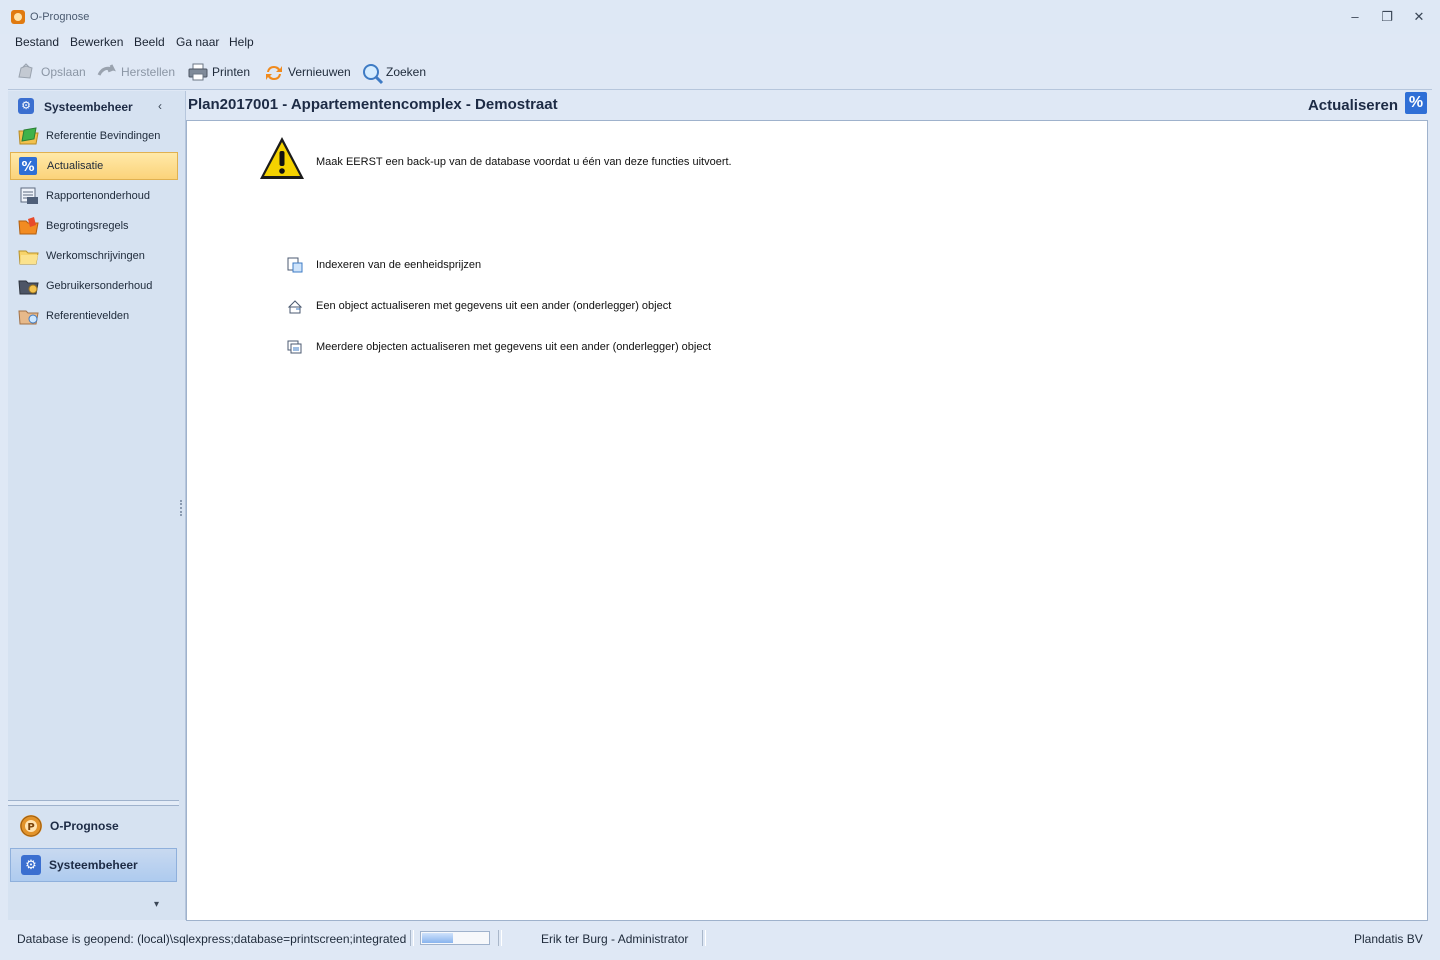 This screenshot has height=960, width=1440. Describe the element at coordinates (93, 803) in the screenshot. I see `nav-splitter` at that location.